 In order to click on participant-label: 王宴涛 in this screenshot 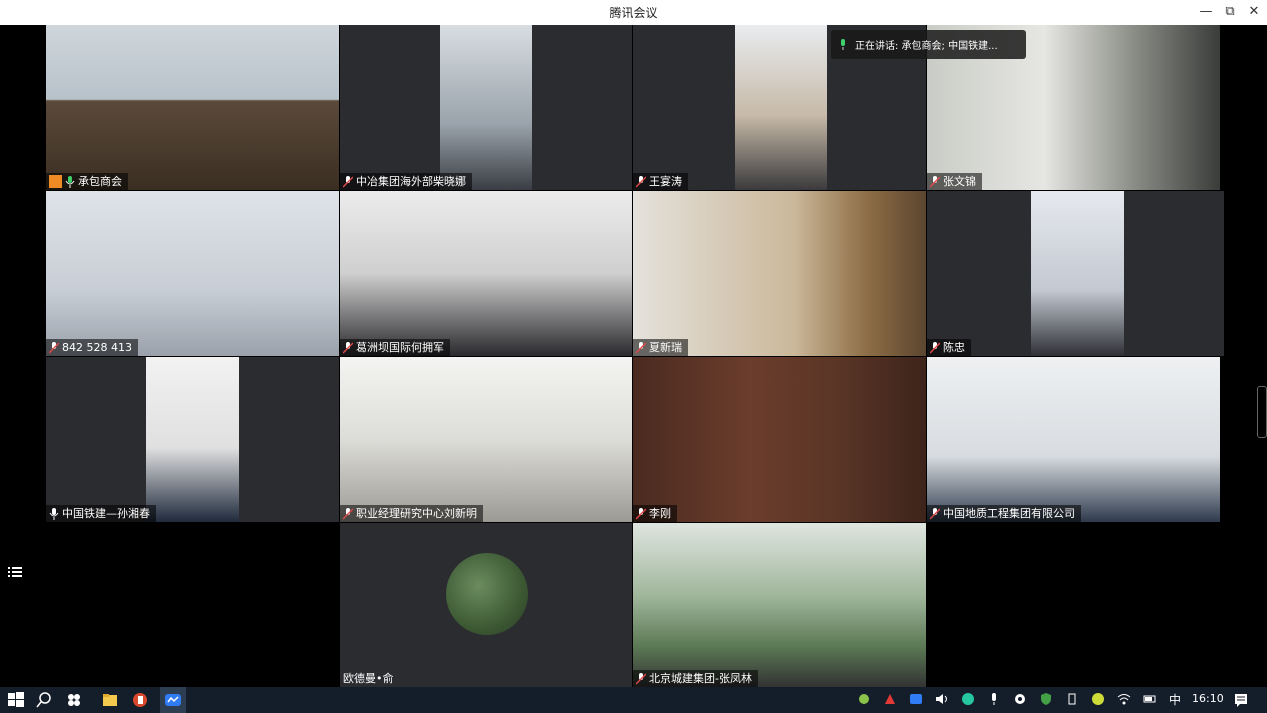, I will do `click(660, 181)`.